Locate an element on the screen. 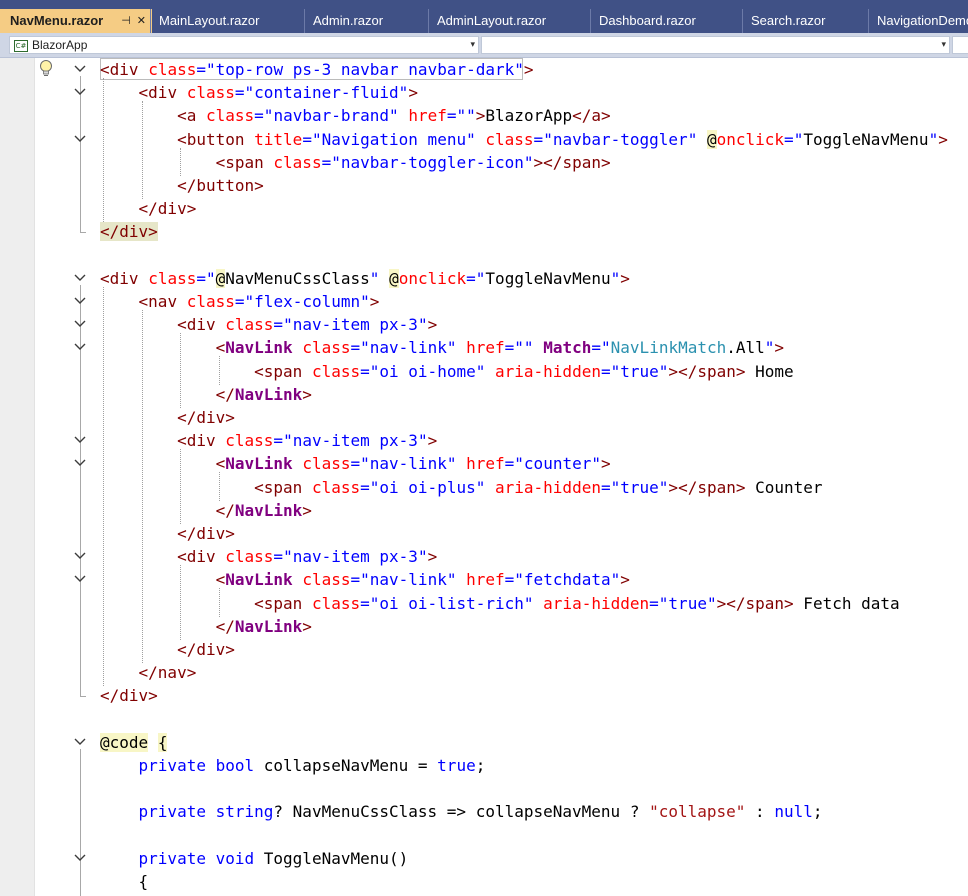  csharp-project-icon: C# is located at coordinates (21, 46).